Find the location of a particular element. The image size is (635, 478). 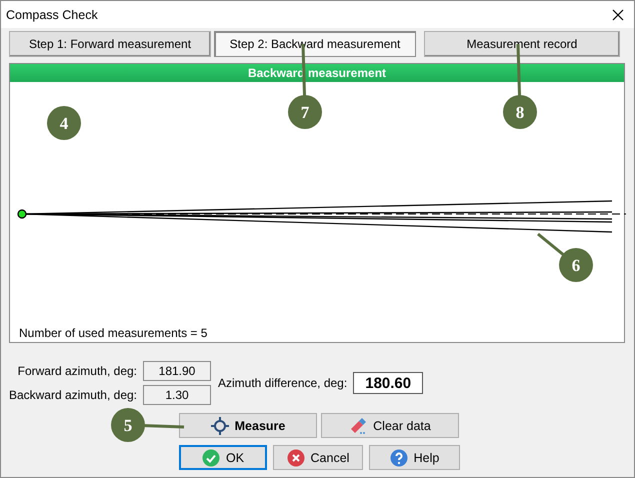

callout-number: 4 is located at coordinates (64, 123).